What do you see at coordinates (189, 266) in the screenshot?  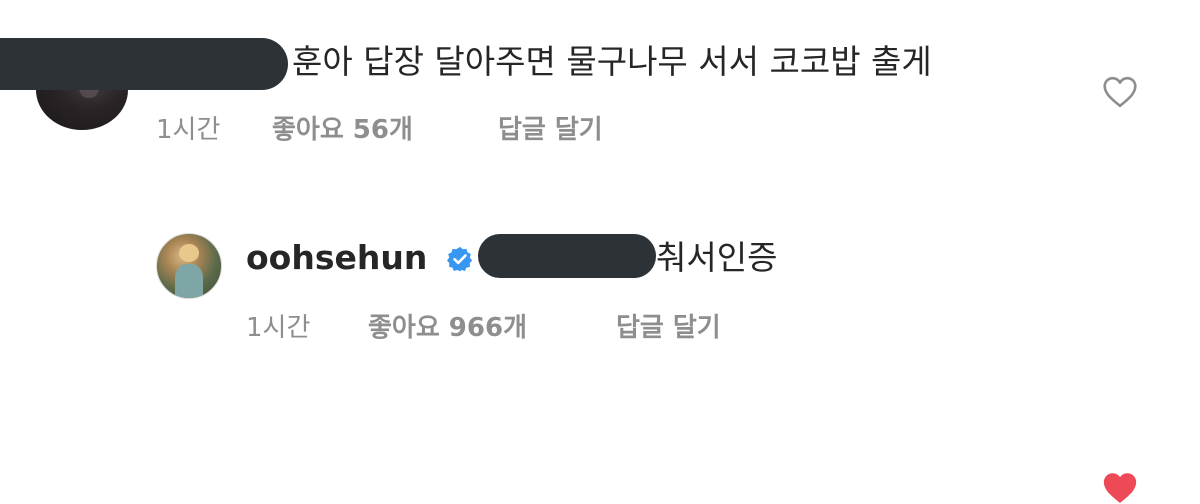 I see `avatar` at bounding box center [189, 266].